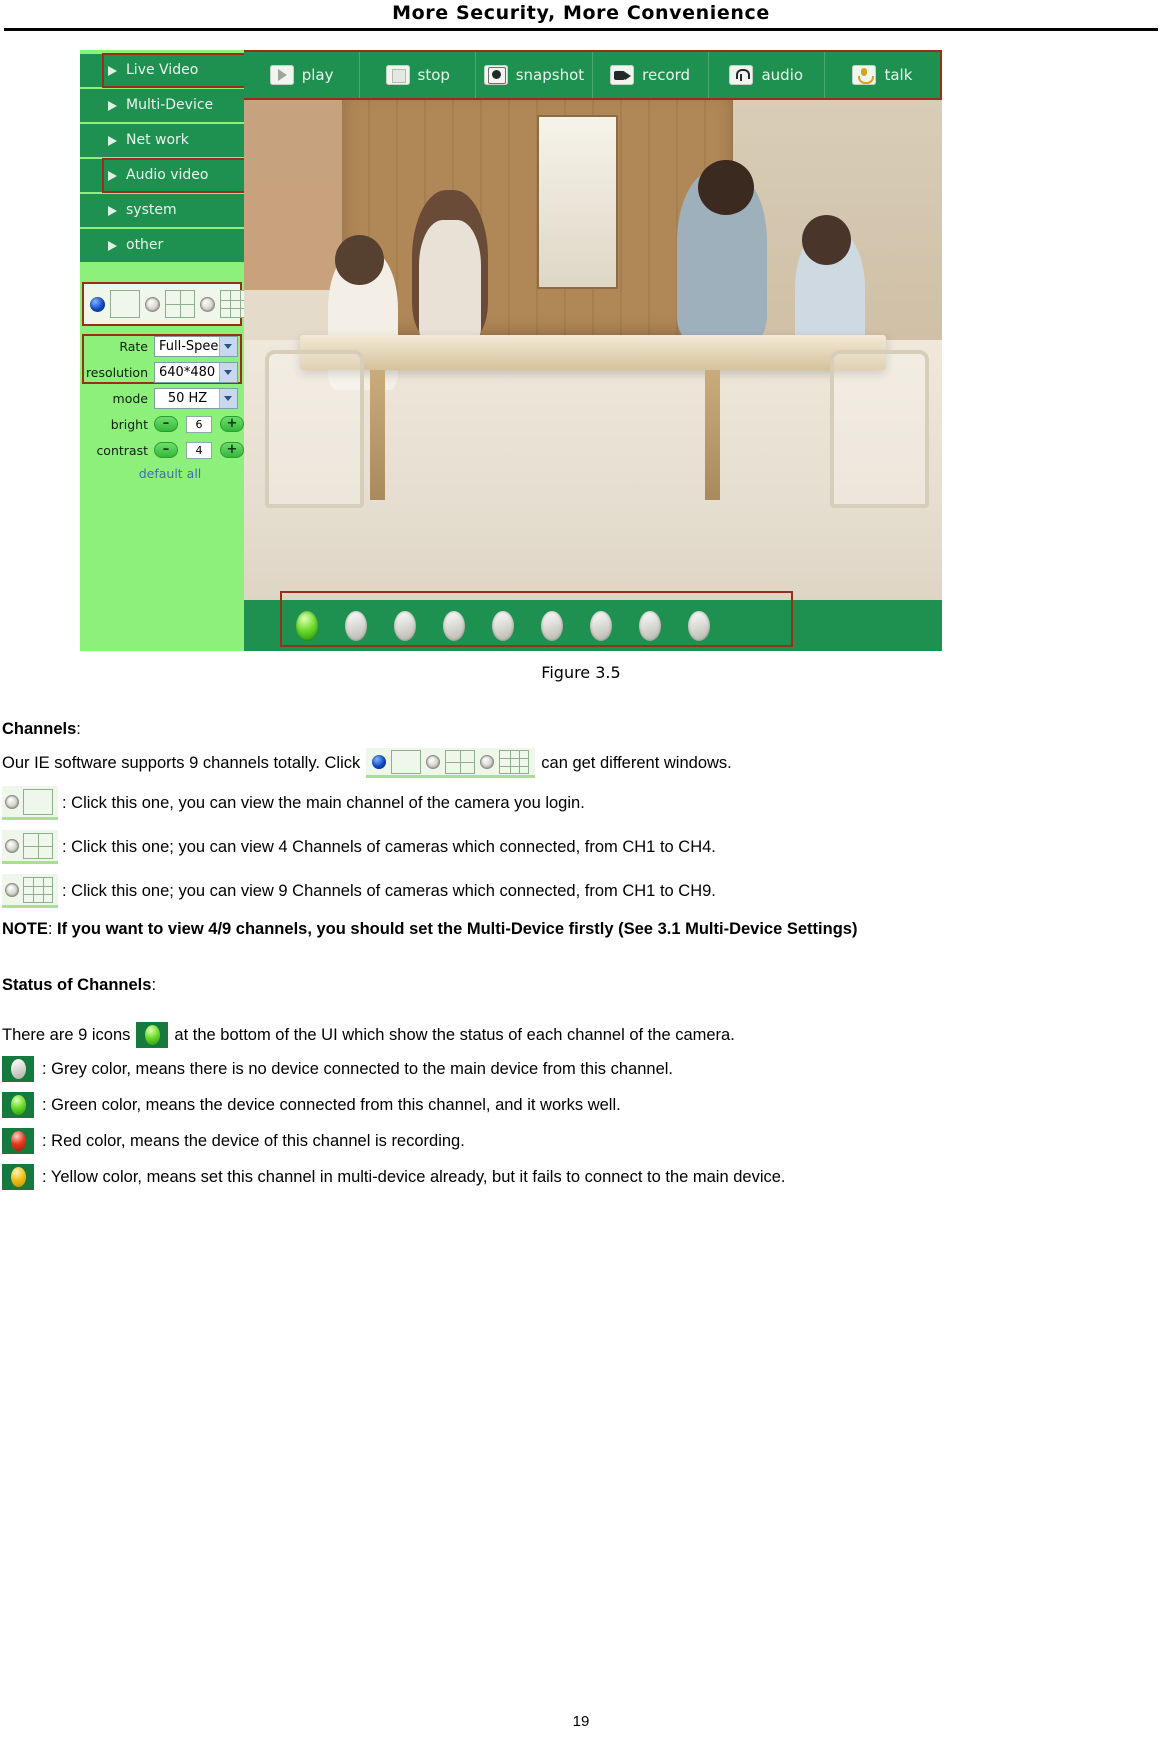 This screenshot has width=1162, height=1748. What do you see at coordinates (782, 75) in the screenshot?
I see `audio-label: audio` at bounding box center [782, 75].